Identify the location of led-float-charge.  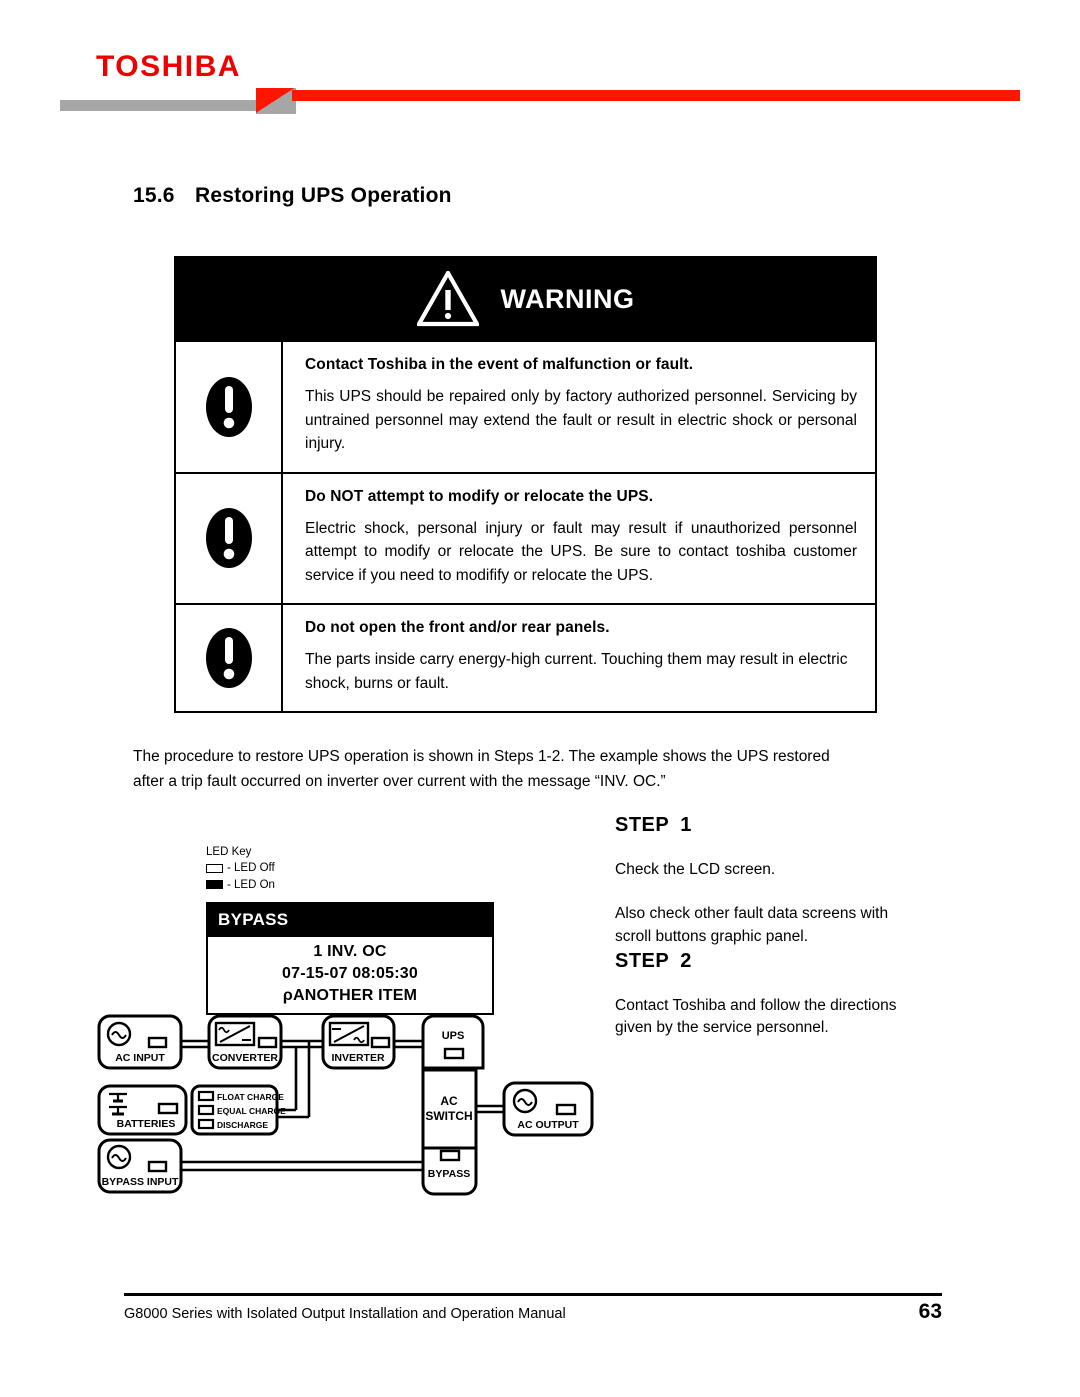
(206, 1096).